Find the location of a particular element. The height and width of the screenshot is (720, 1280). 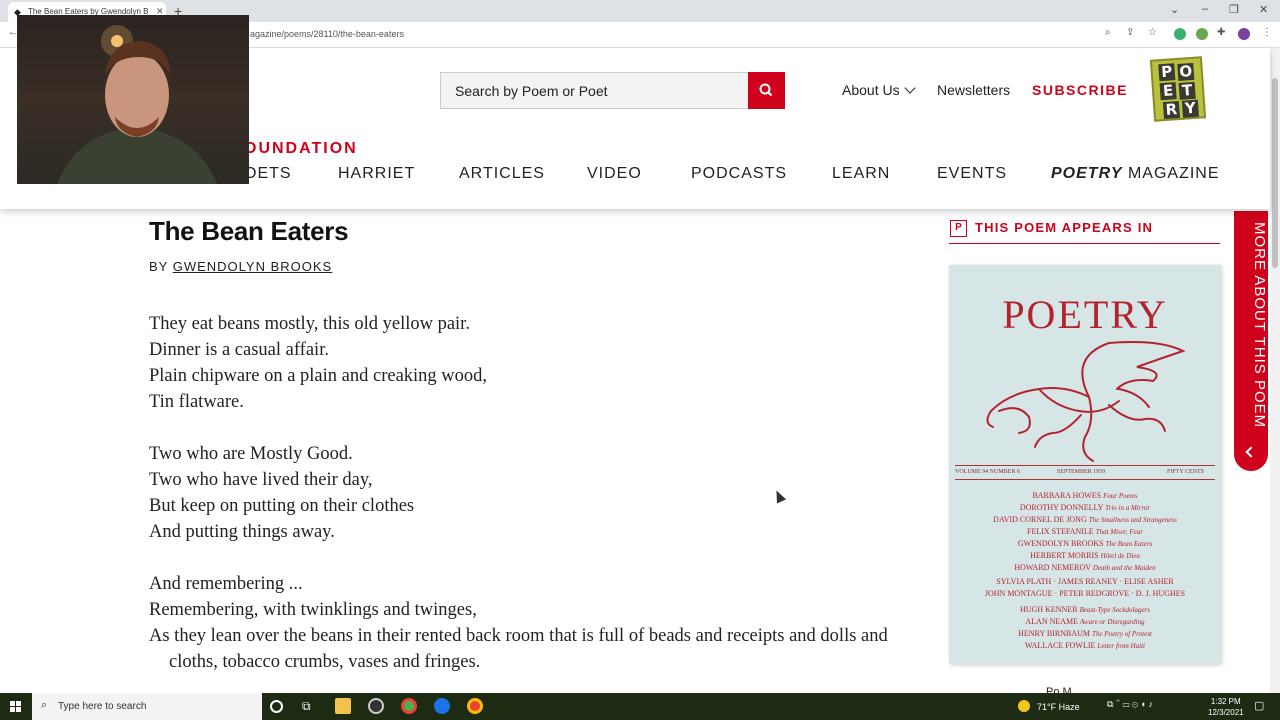

toc-entry: FELIX STEFANILE That Miser, Fear is located at coordinates (1085, 531).